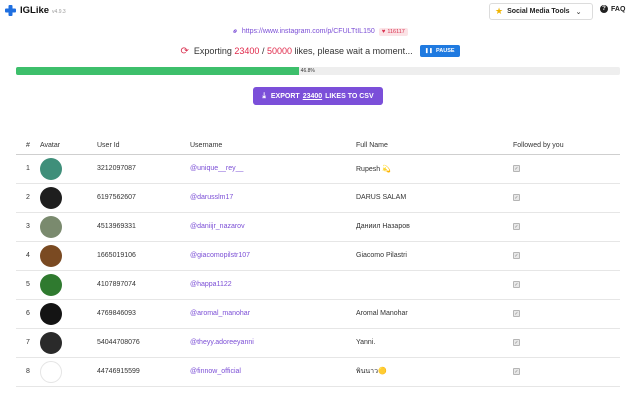 The height and width of the screenshot is (400, 640). Describe the element at coordinates (220, 313) in the screenshot. I see `row-username-link: @aromal_manohar` at that location.